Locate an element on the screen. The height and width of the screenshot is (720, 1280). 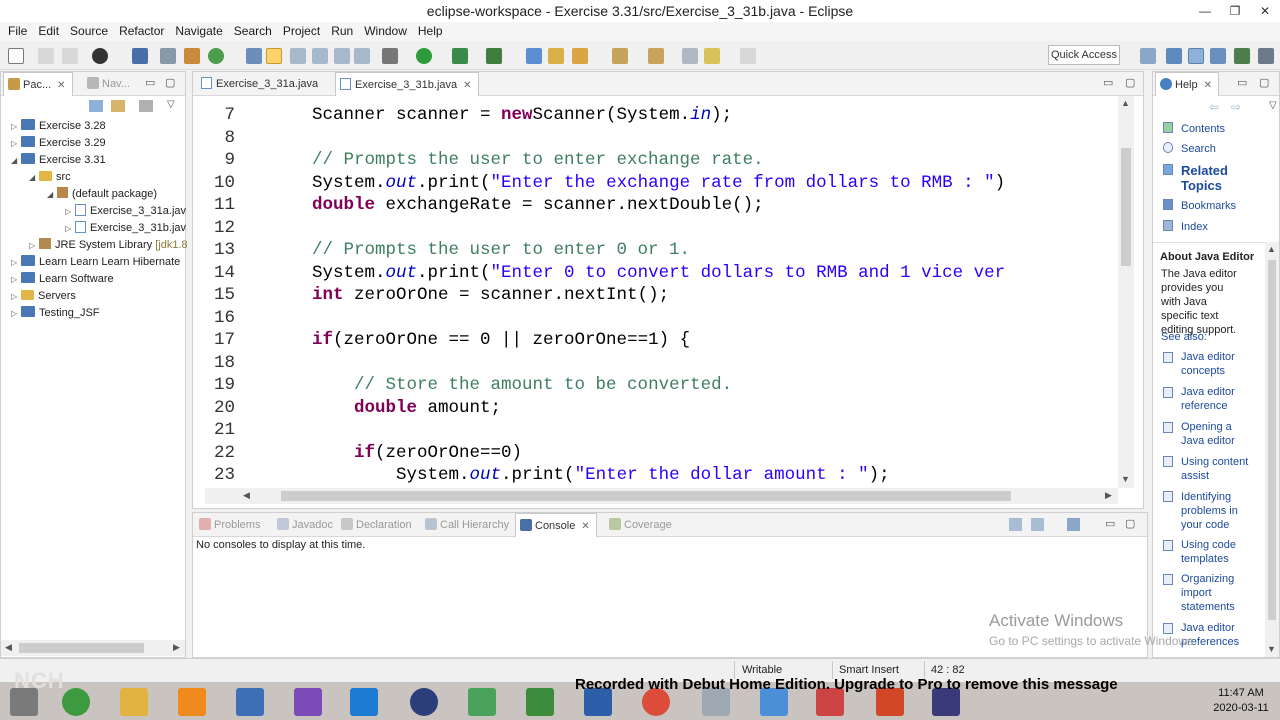
pencil-icon is located at coordinates (580, 56).